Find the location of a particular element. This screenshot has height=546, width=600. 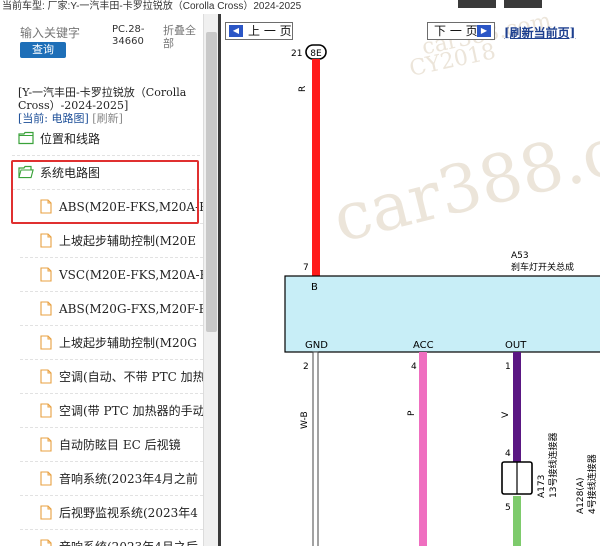

tree-folder-location: 位置和线路 is located at coordinates (106, 139).